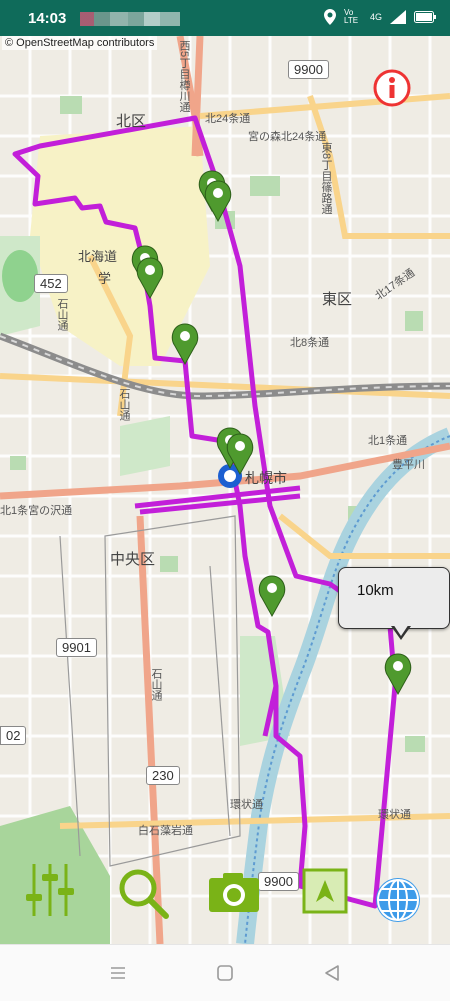  What do you see at coordinates (310, 343) in the screenshot?
I see `road-label-kita8: 北8条通` at bounding box center [310, 343].